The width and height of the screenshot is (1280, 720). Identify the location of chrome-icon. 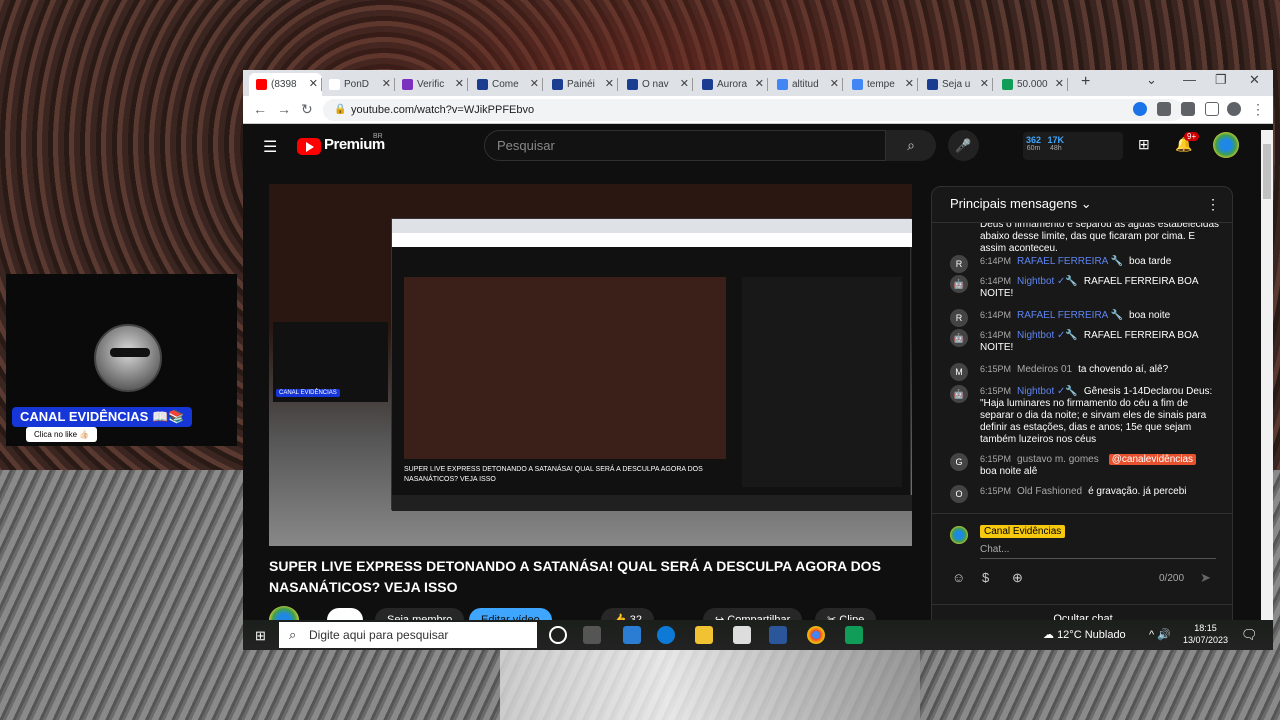
(816, 635).